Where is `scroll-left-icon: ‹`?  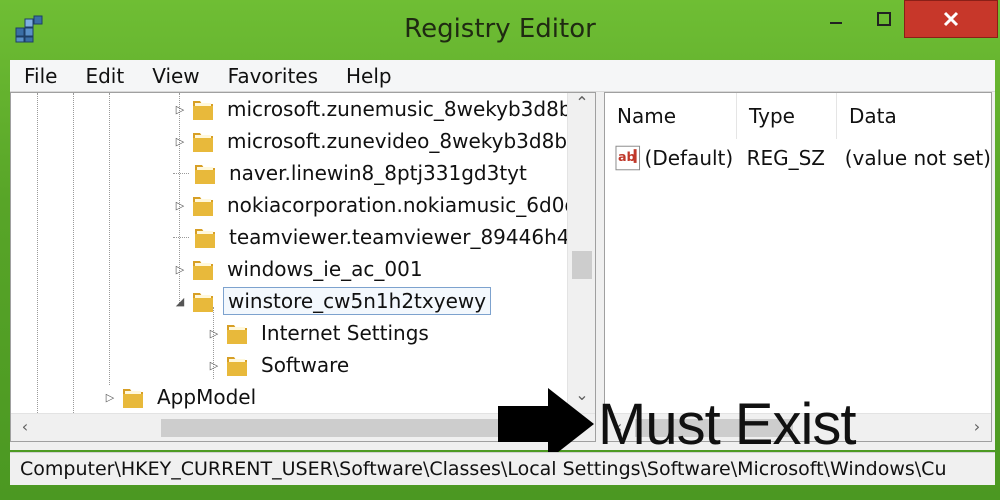
scroll-left-icon: ‹ is located at coordinates (25, 426).